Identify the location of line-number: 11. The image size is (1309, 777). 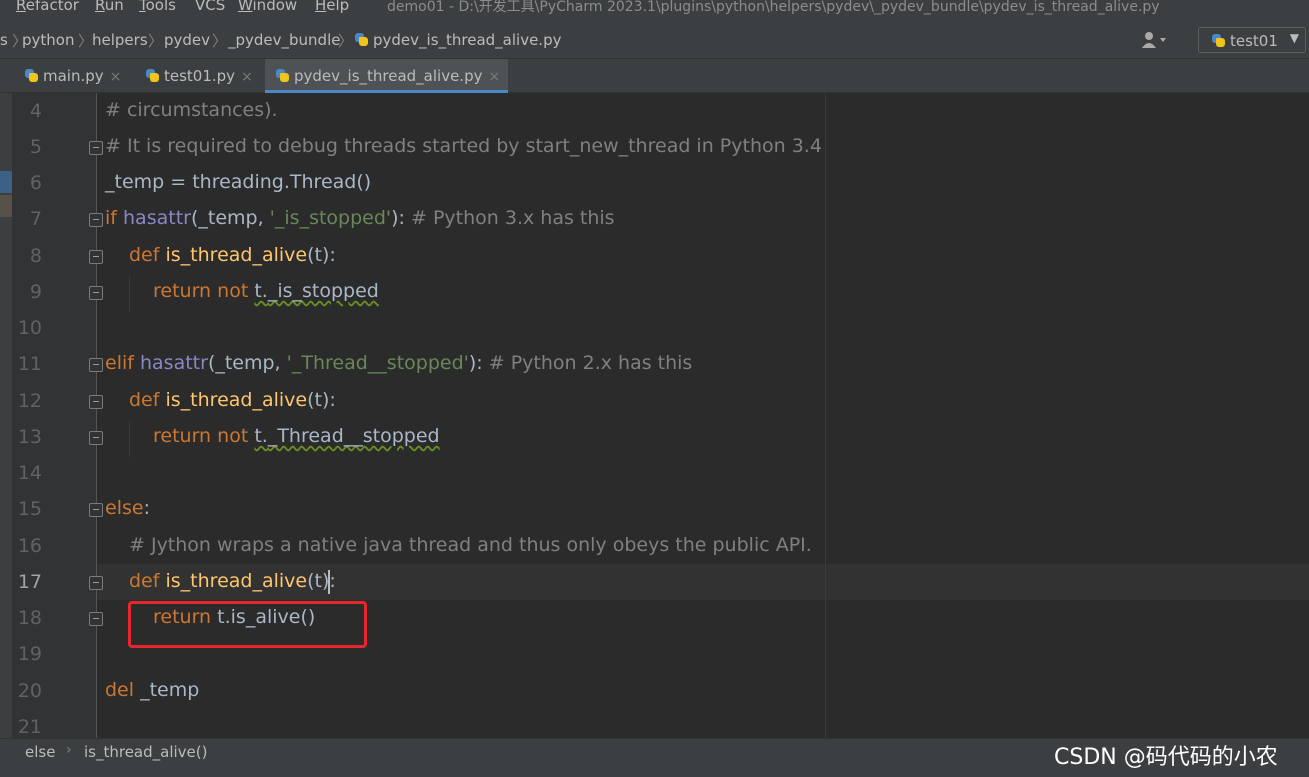
(29, 364).